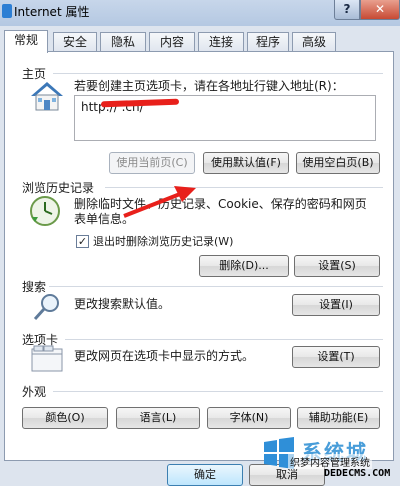  Describe the element at coordinates (338, 163) in the screenshot. I see `use-blank-button: 使用空白页(B)` at that location.